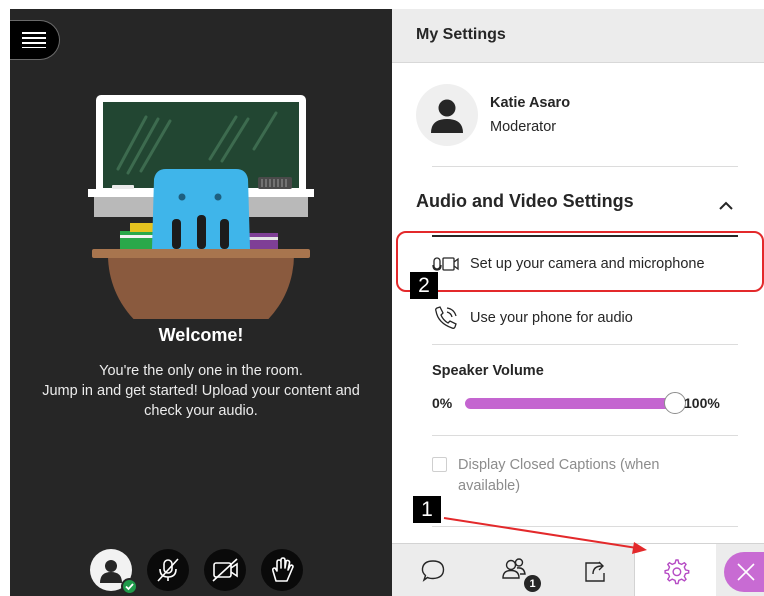 The height and width of the screenshot is (596, 764). What do you see at coordinates (587, 264) in the screenshot?
I see `setup-camera-microphone-label: Set up your camera and microphone` at bounding box center [587, 264].